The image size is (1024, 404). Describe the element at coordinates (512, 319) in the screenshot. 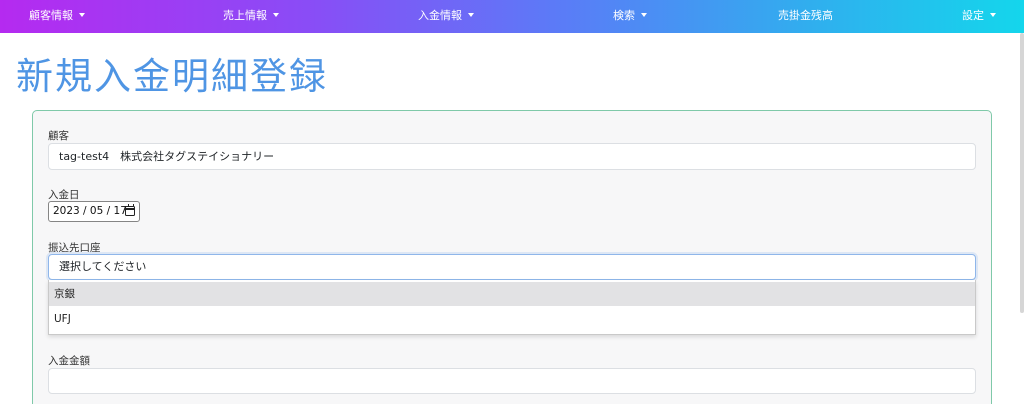

I see `account-option-ufj: UFJ` at that location.